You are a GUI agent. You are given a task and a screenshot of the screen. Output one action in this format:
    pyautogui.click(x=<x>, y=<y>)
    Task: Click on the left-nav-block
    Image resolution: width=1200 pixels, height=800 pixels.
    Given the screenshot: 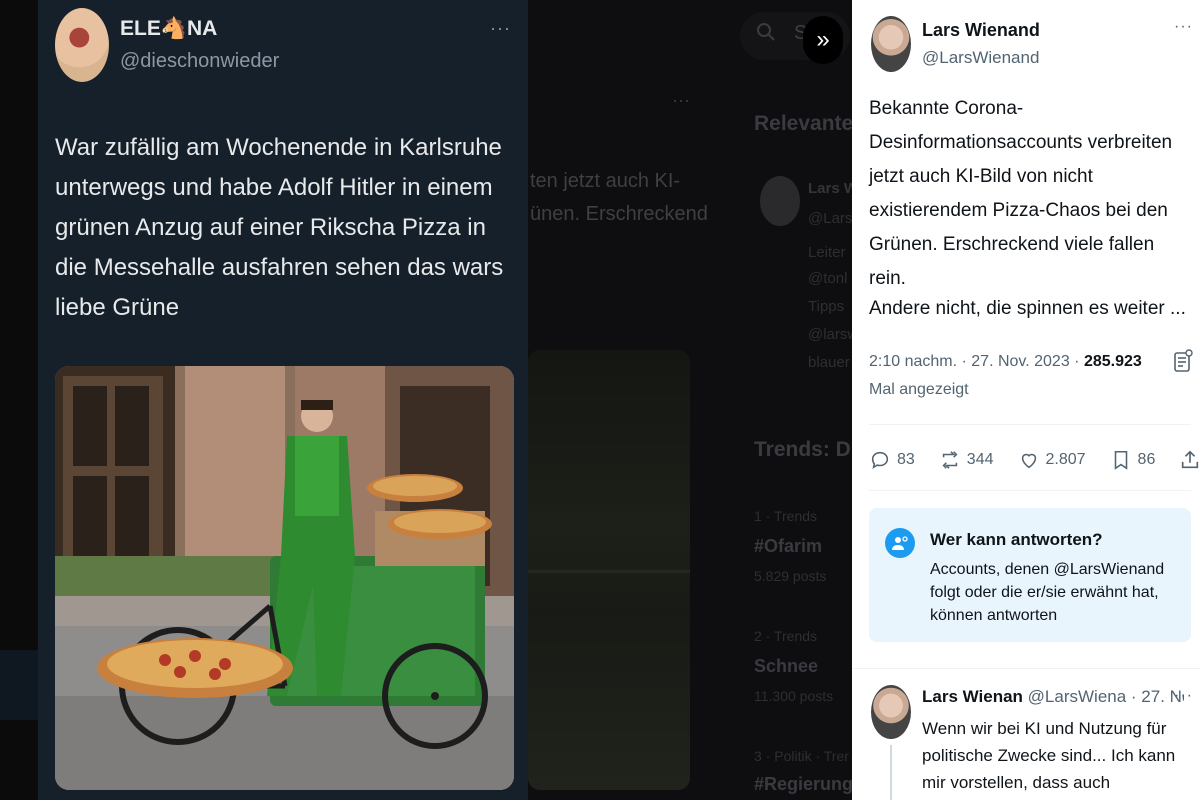 What is the action you would take?
    pyautogui.click(x=19, y=685)
    